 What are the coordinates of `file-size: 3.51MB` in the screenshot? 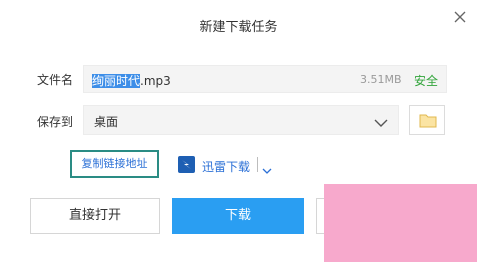 It's located at (381, 79).